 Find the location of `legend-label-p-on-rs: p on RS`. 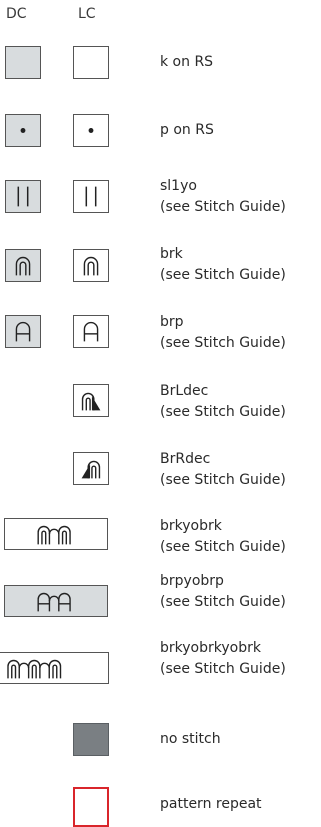

legend-label-p-on-rs: p on RS is located at coordinates (187, 130).